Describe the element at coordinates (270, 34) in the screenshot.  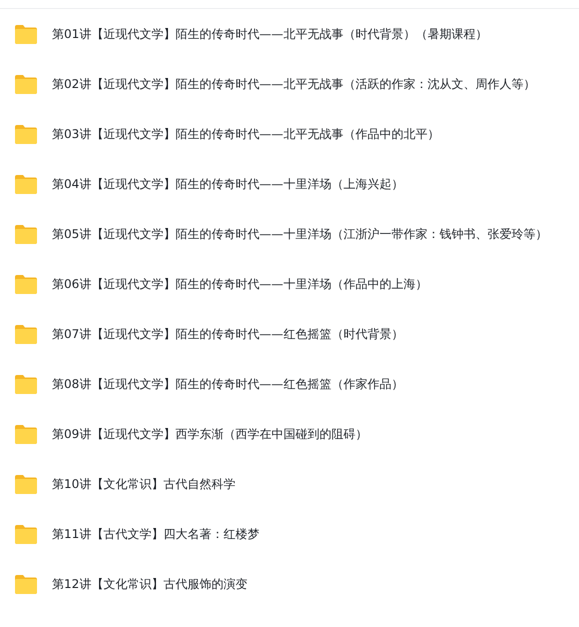
I see `folder-name: 第01讲【近现代文学】陌生的传奇时代——北平无战事（时代背景）（暑期课程）` at that location.